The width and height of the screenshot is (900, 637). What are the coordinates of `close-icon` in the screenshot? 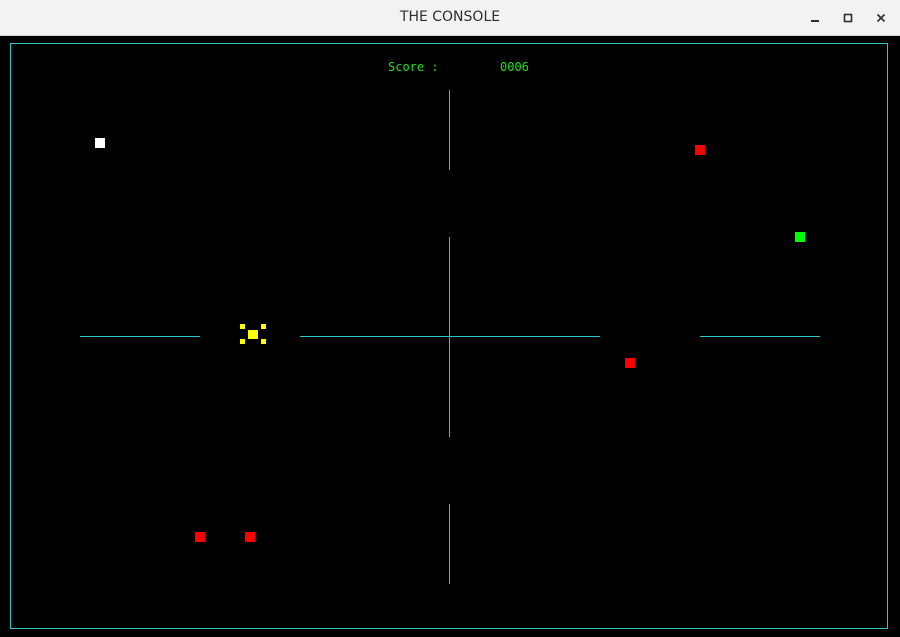 It's located at (881, 18).